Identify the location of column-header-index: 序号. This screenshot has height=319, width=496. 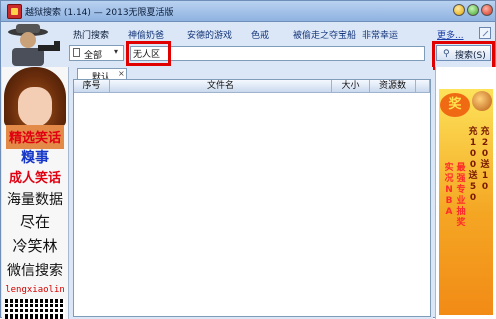
(92, 86).